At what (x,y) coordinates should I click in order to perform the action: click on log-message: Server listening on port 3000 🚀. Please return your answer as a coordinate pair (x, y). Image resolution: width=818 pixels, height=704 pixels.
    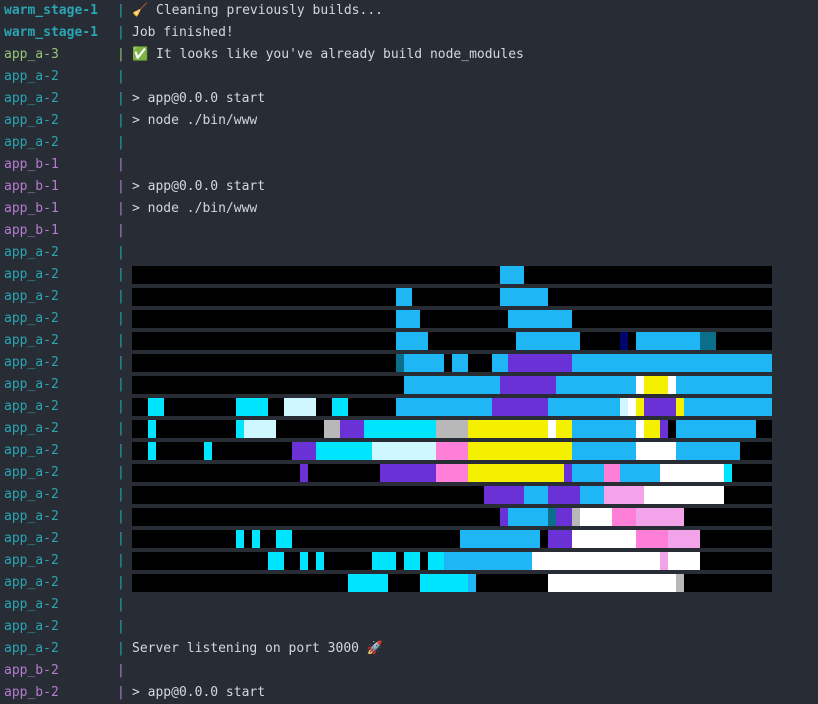
    Looking at the image, I should click on (257, 648).